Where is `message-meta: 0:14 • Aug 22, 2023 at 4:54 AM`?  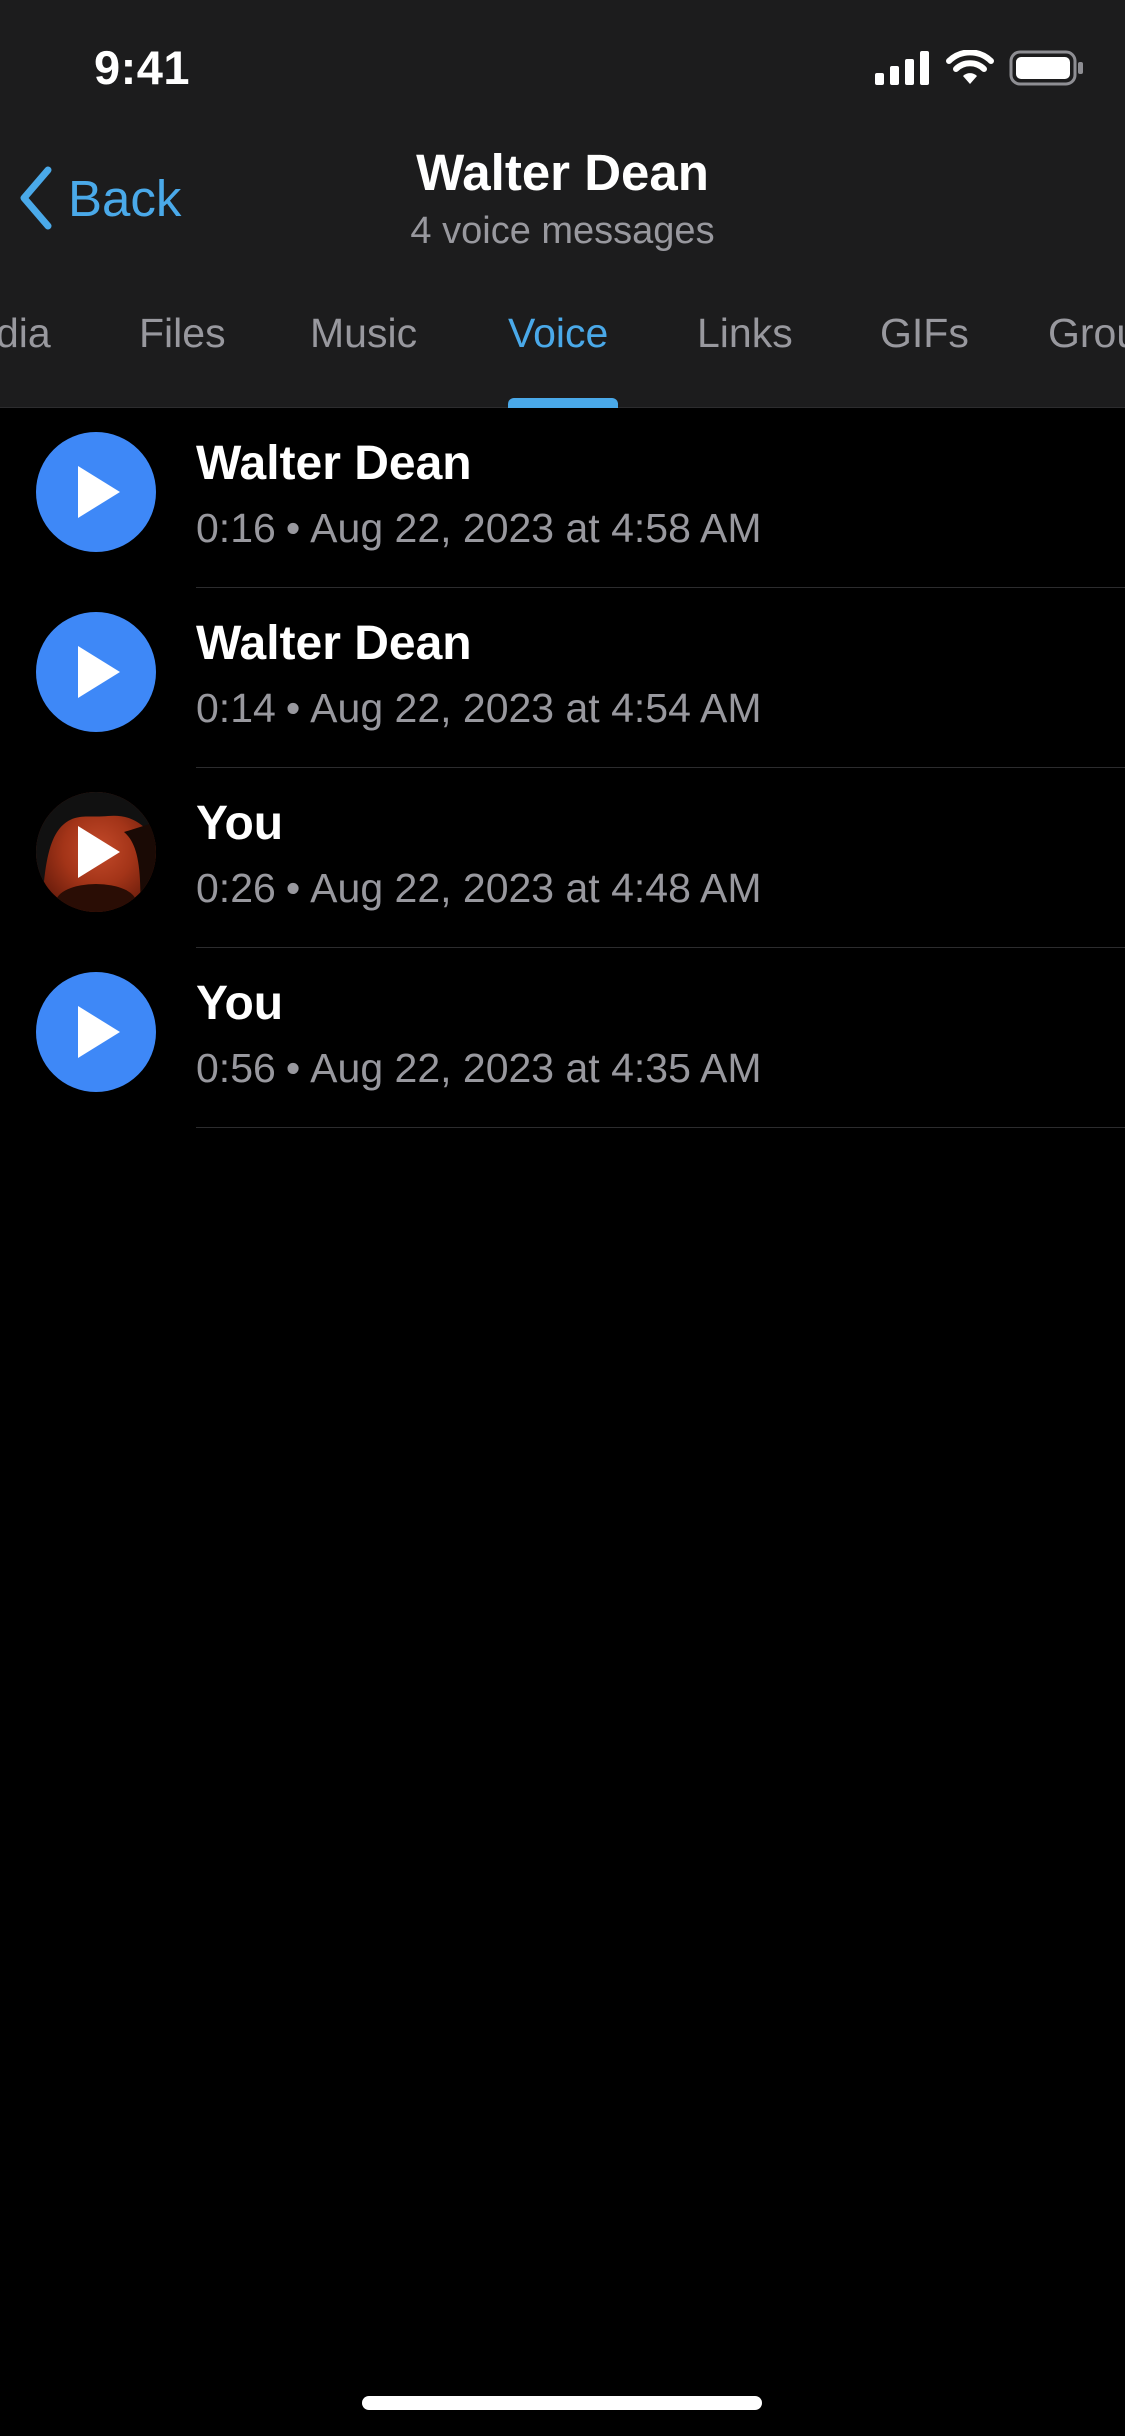
message-meta: 0:14 • Aug 22, 2023 at 4:54 AM is located at coordinates (479, 708).